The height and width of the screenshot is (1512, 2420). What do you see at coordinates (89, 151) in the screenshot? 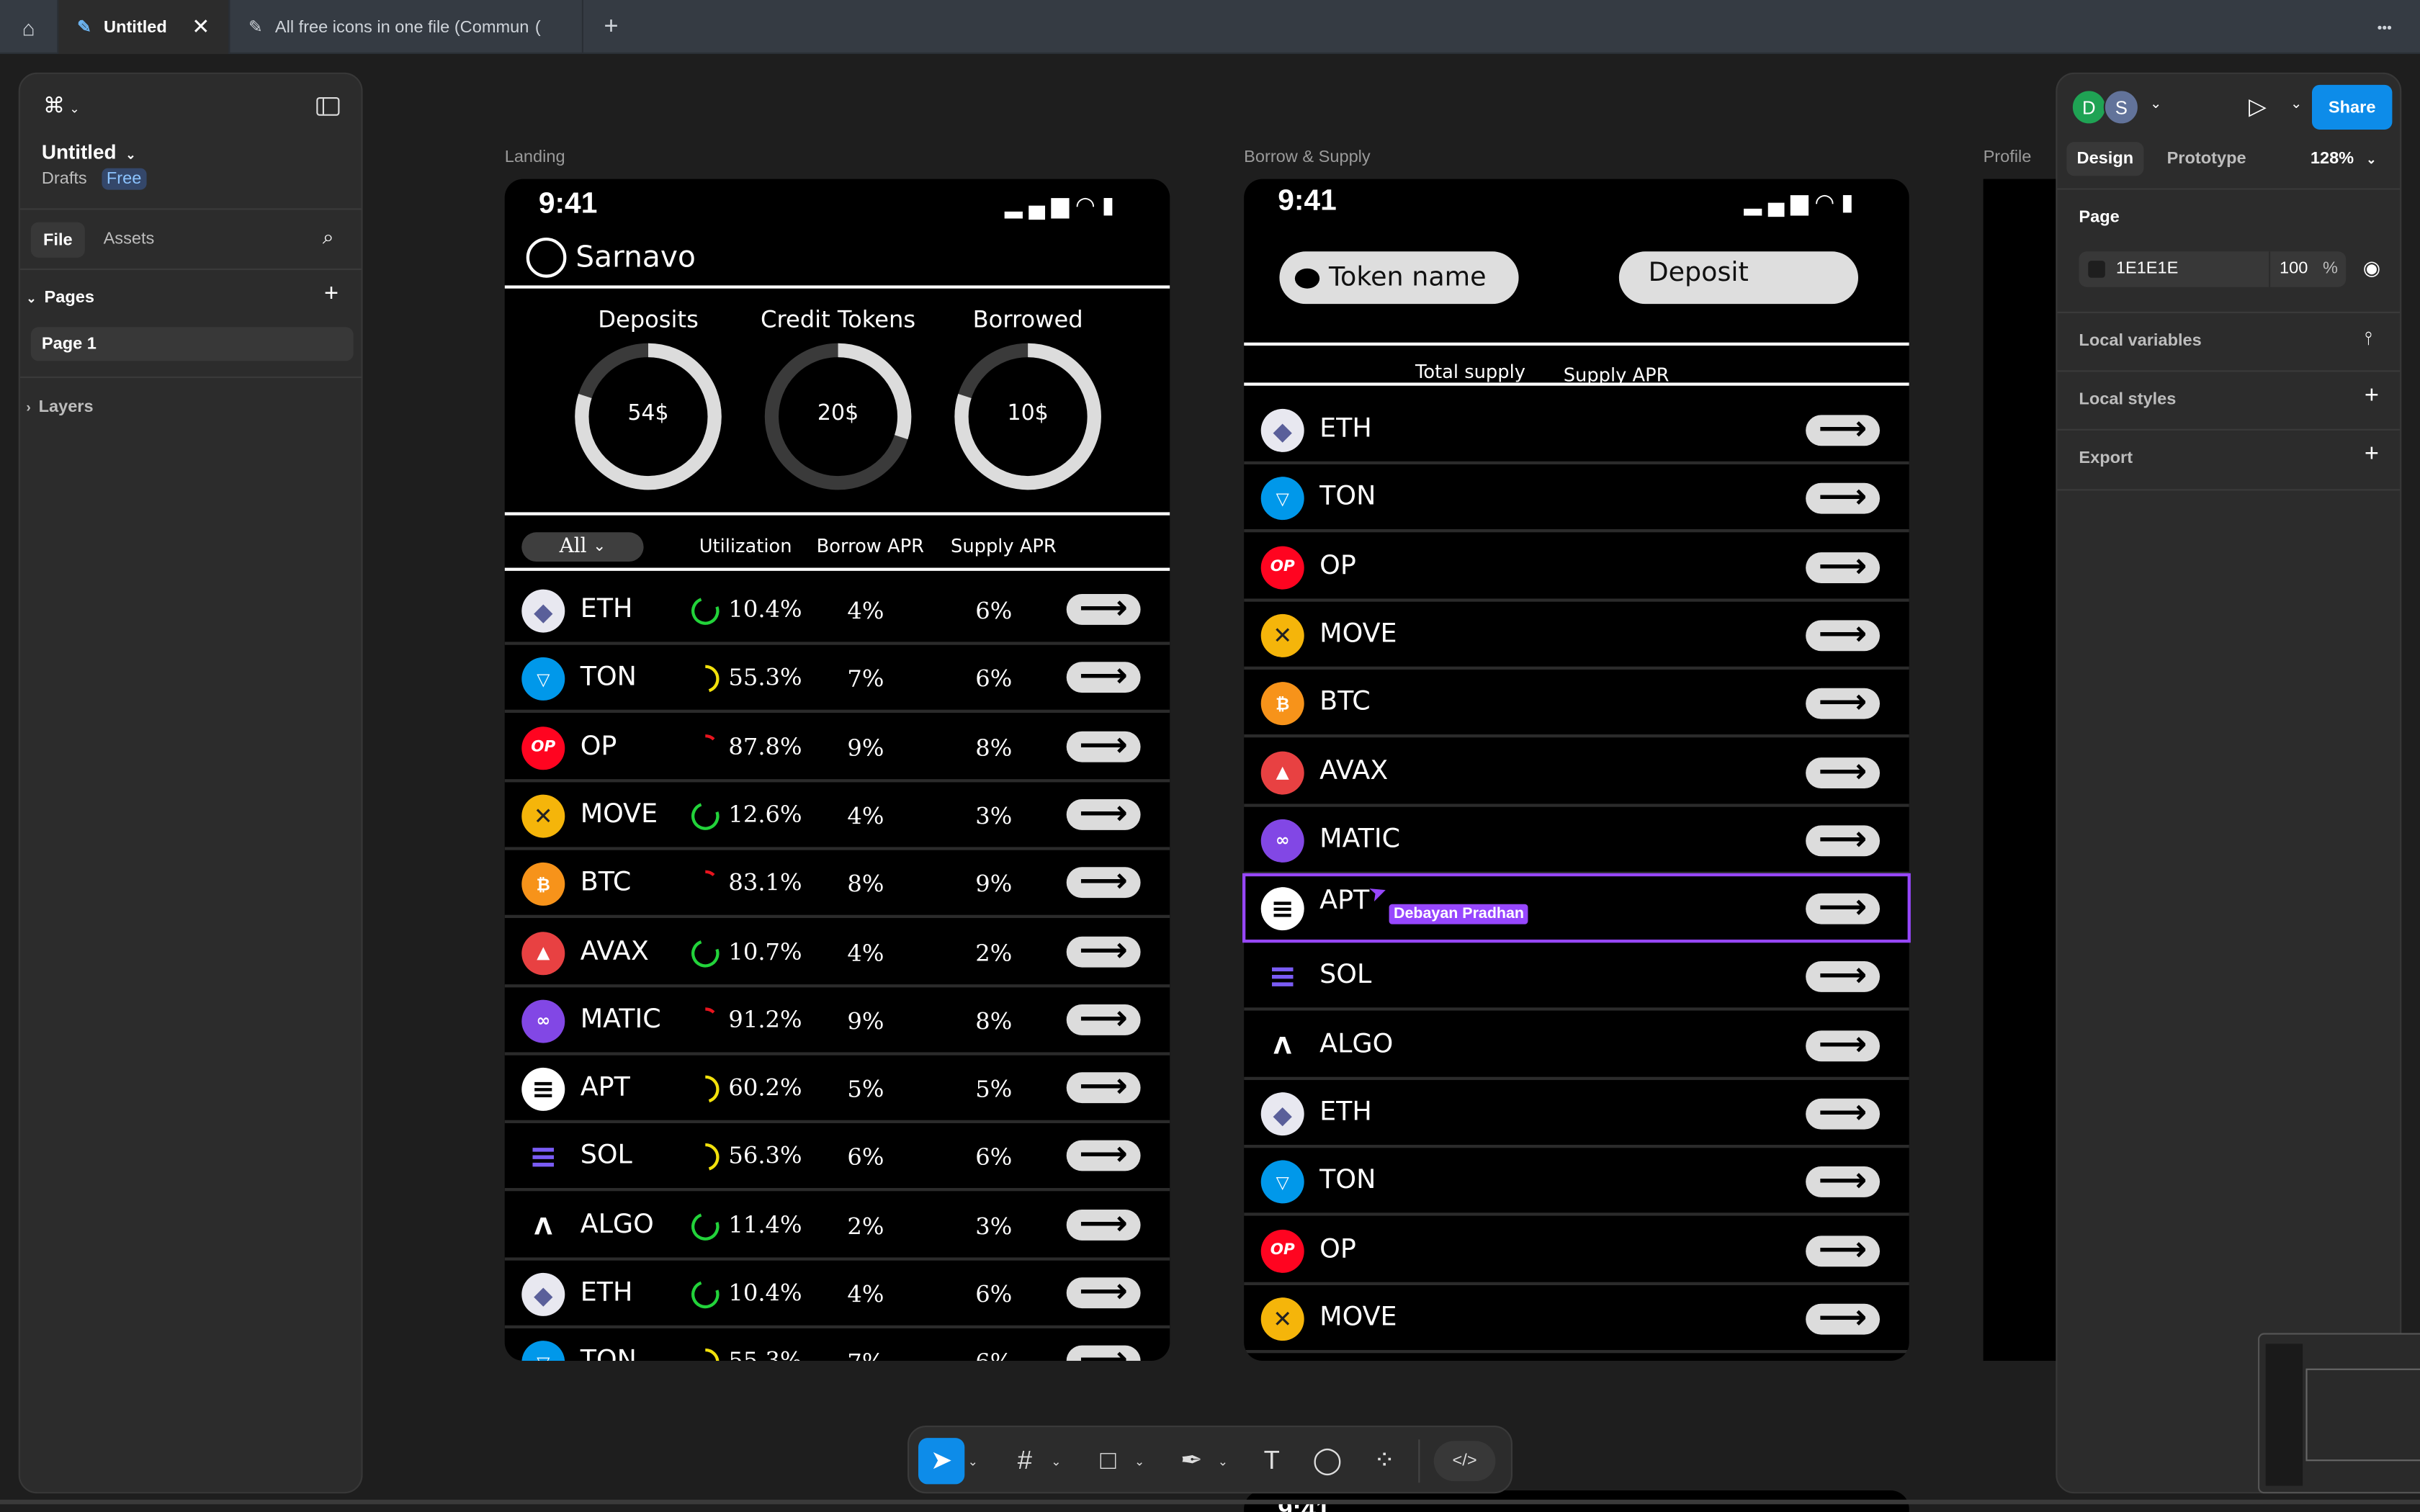
I see `file-title: Untitled ⌄` at bounding box center [89, 151].